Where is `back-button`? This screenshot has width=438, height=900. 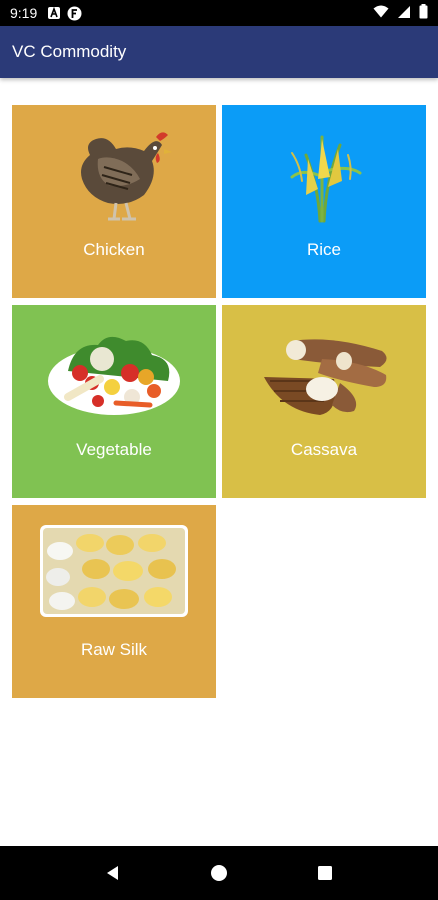 back-button is located at coordinates (113, 873).